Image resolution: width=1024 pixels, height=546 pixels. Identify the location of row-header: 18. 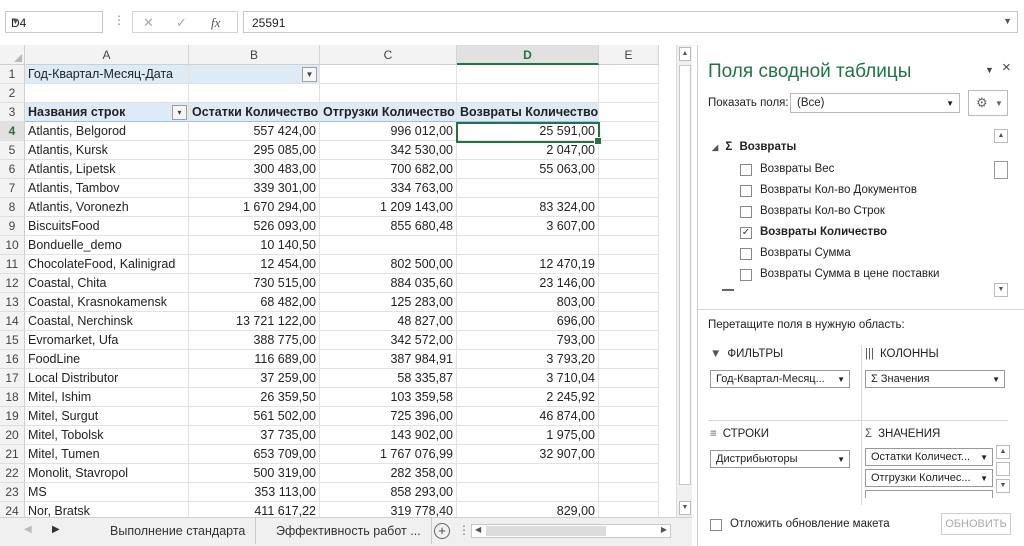
(12, 397).